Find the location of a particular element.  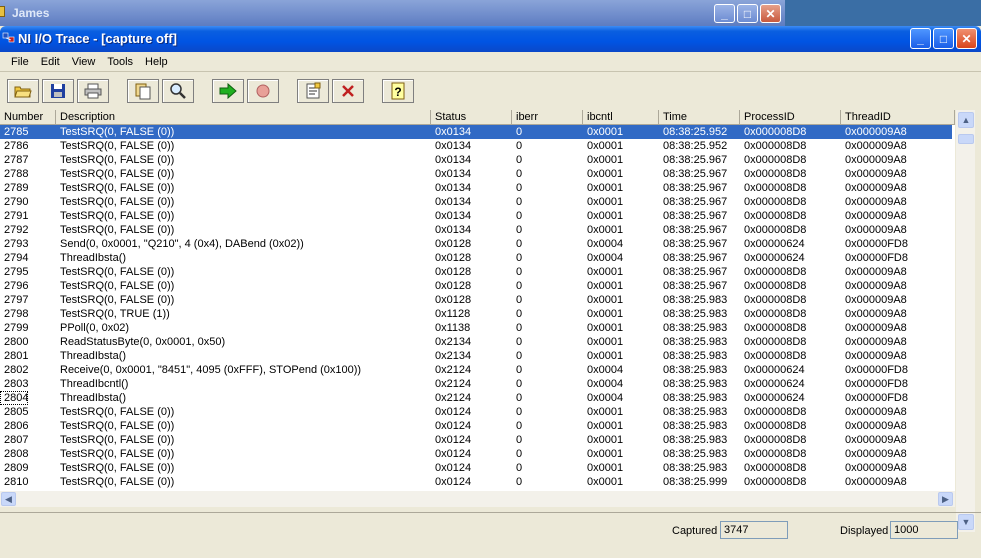

column-header-description: Description is located at coordinates (243, 117).